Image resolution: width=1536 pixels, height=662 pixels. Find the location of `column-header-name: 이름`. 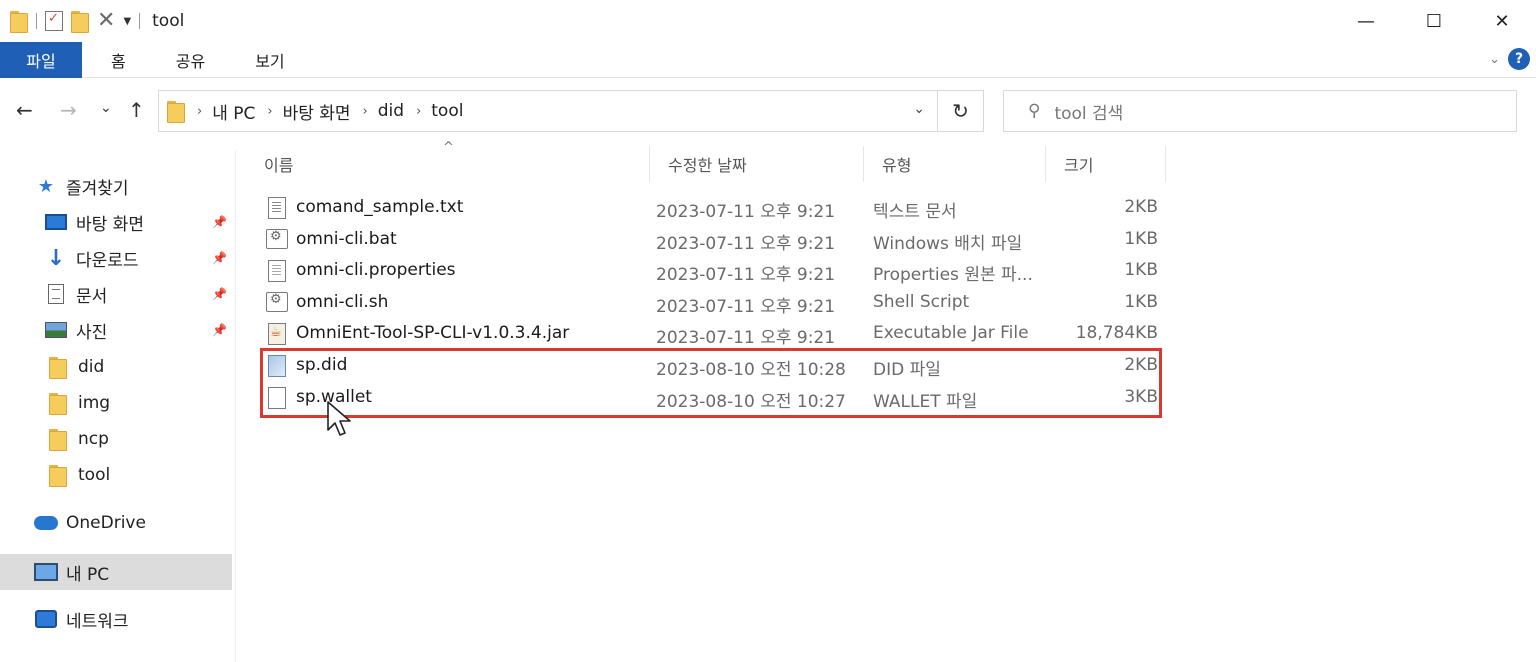

column-header-name: 이름 is located at coordinates (448, 164).